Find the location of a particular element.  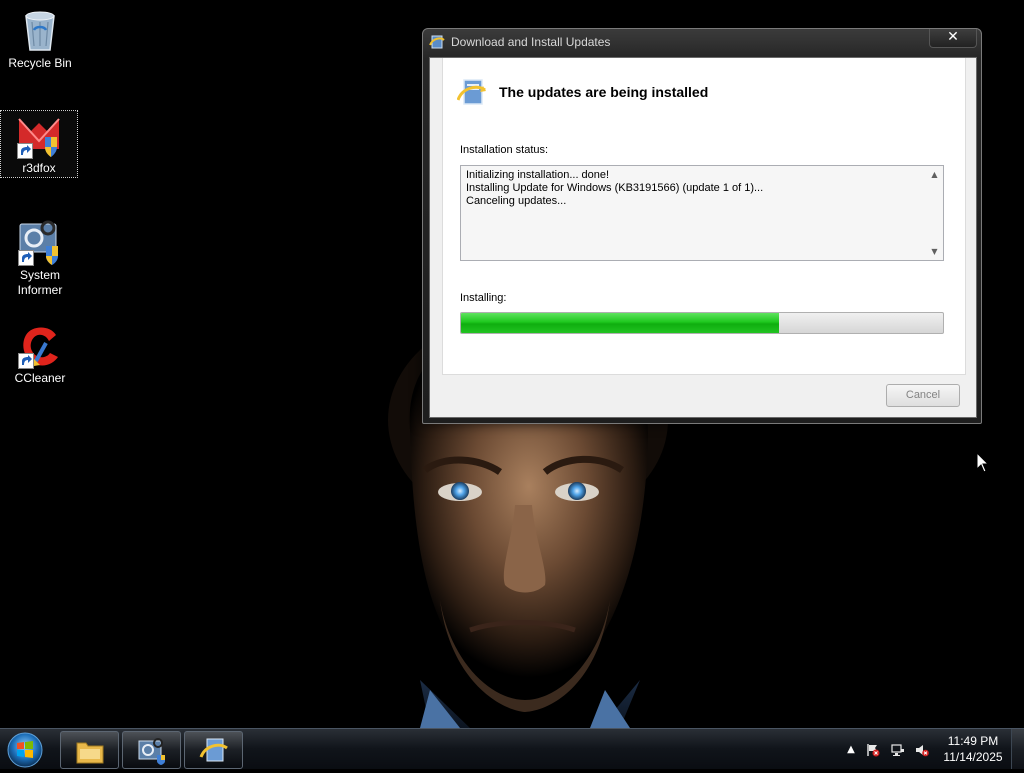

dialog-heading: The updates are being installed is located at coordinates (604, 92).